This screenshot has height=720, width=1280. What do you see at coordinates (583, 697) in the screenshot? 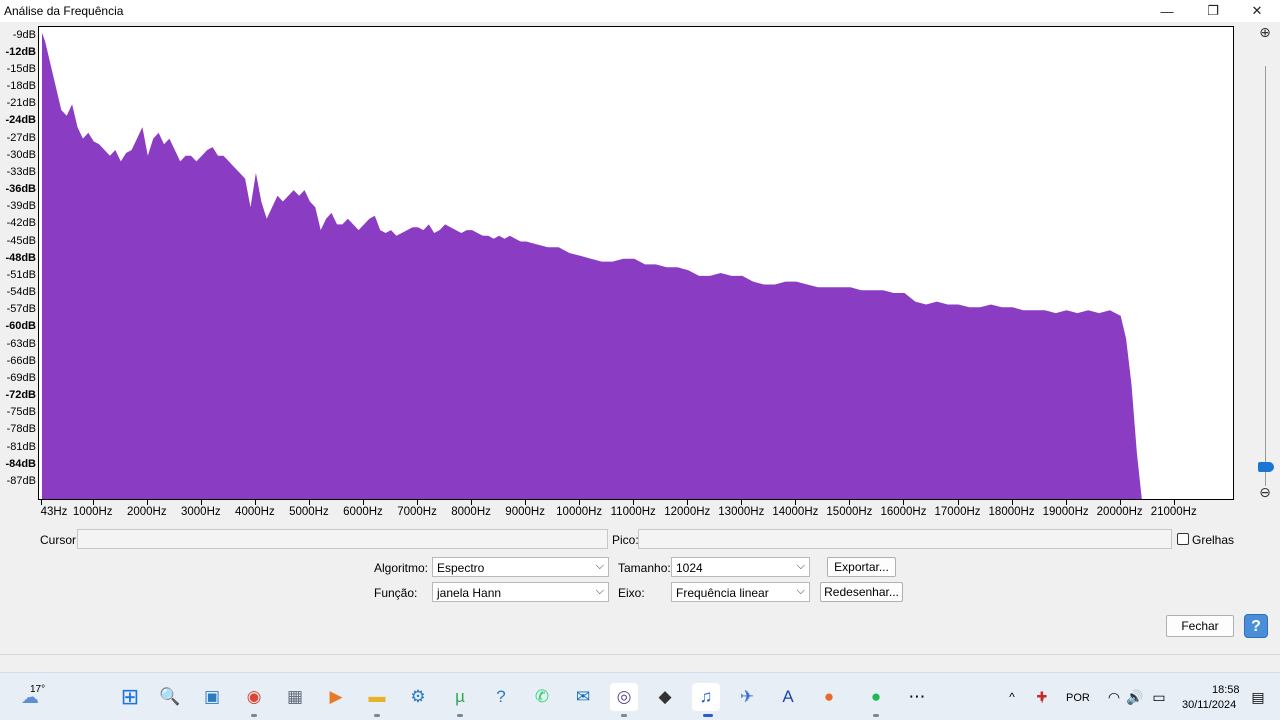
I see `outlook-icon: ✉` at bounding box center [583, 697].